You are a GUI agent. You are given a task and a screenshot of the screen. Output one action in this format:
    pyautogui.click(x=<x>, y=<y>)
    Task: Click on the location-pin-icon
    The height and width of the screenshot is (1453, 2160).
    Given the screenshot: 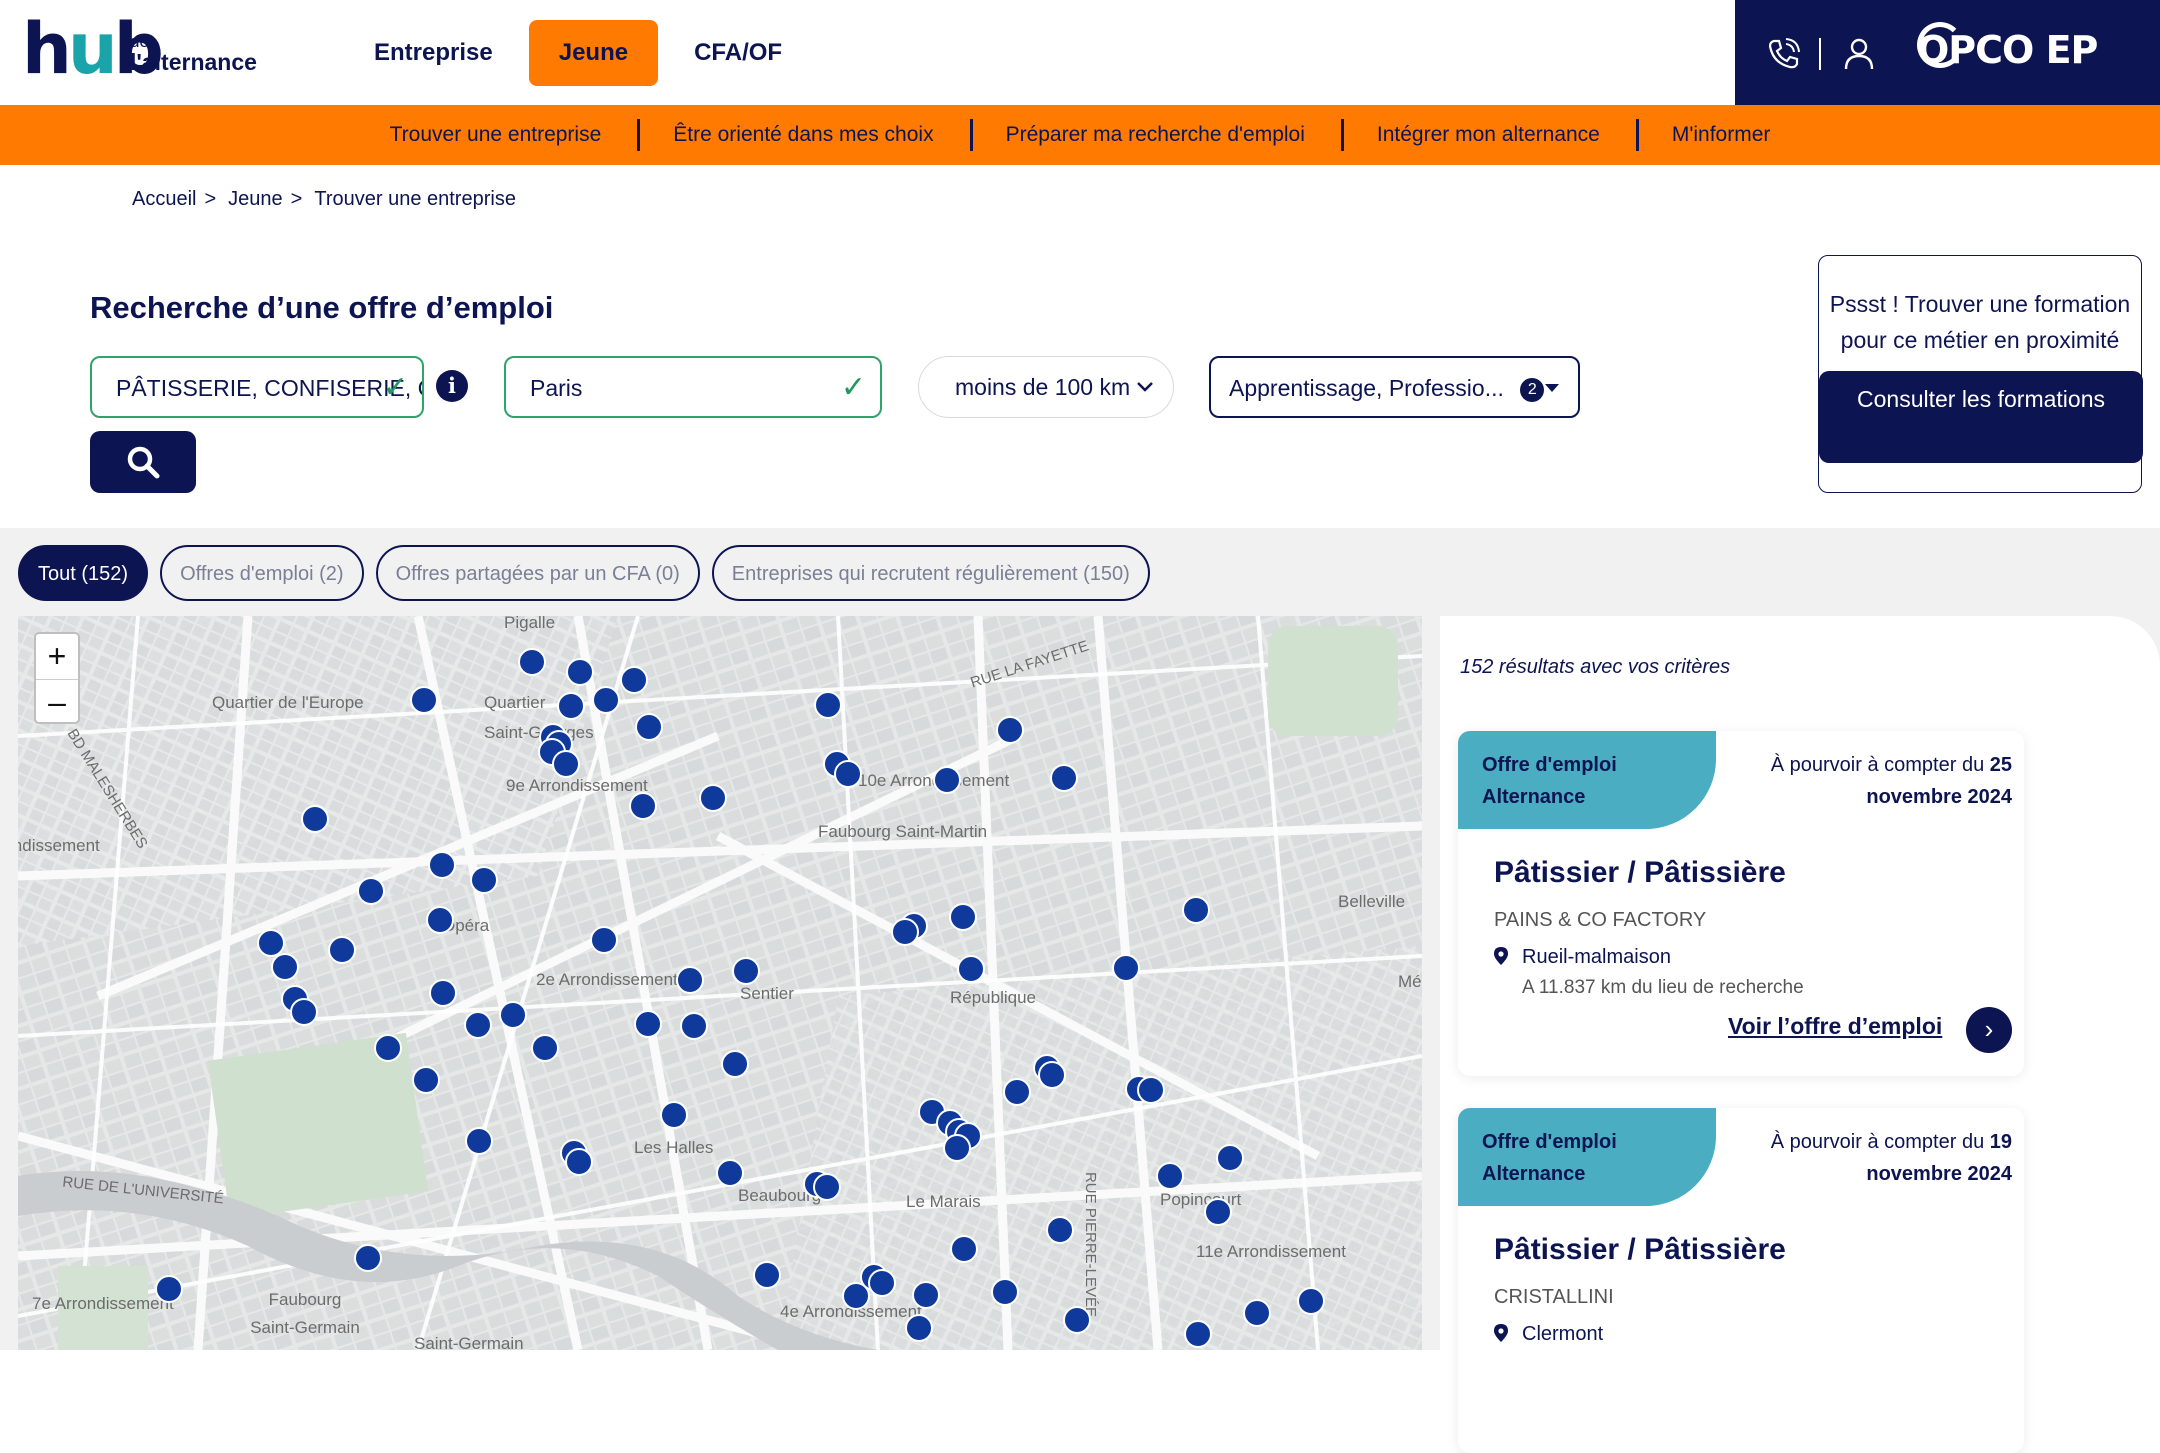 What is the action you would take?
    pyautogui.click(x=1501, y=1333)
    